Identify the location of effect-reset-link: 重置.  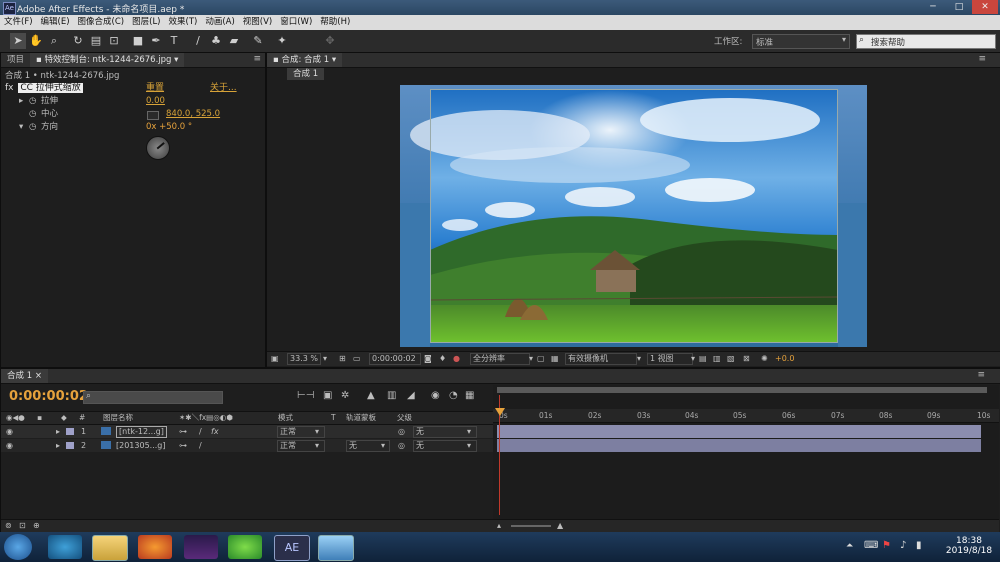
(155, 88).